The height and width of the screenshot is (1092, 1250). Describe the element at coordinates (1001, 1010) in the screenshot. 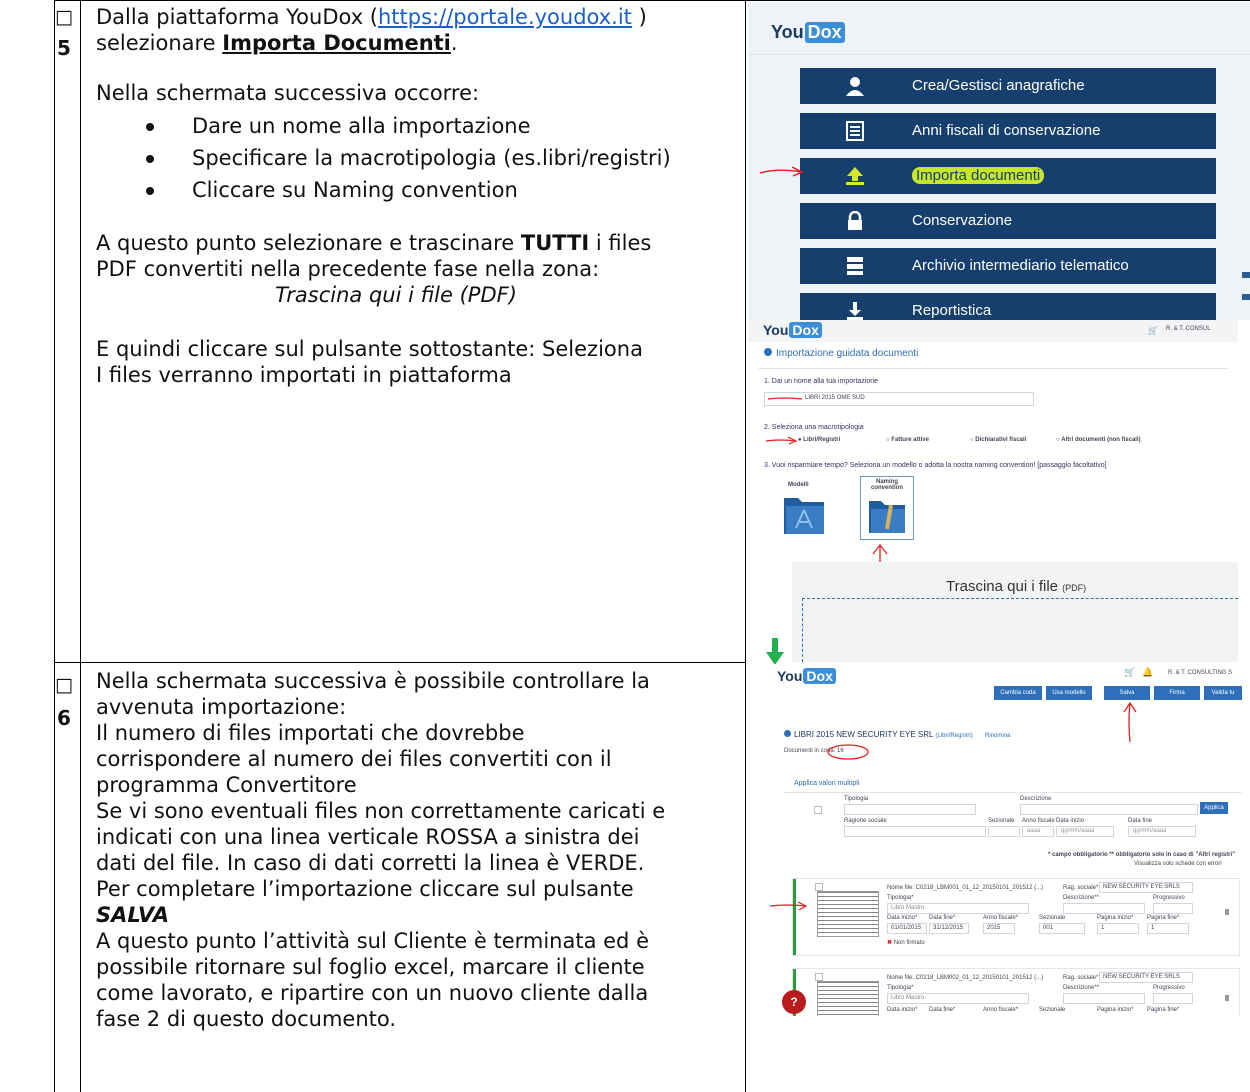

I see `field-label: Anno fiscale*` at that location.